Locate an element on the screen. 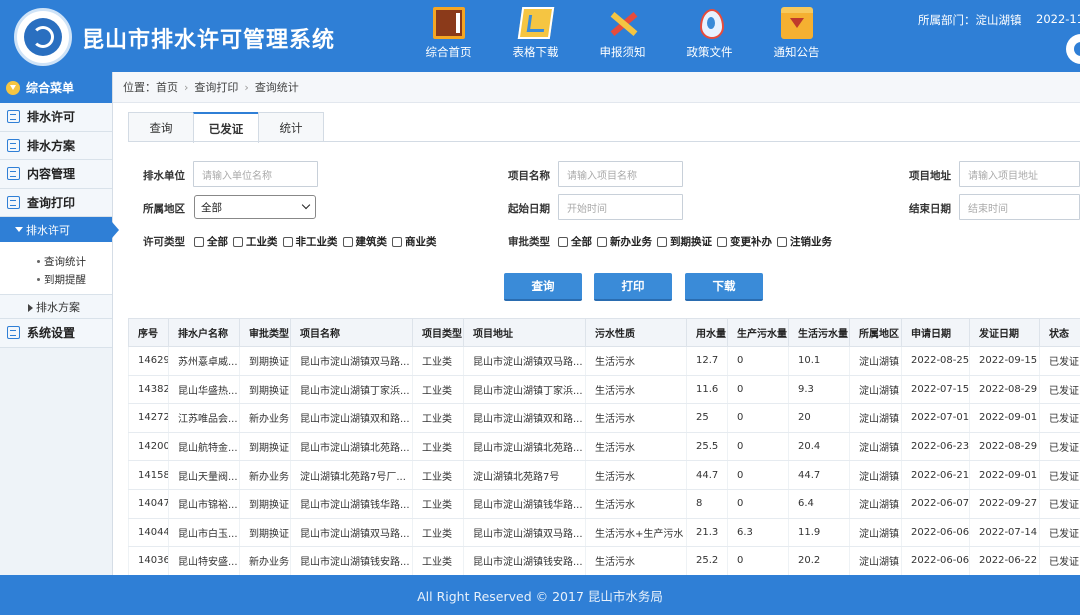  sidebar-item-query-print: 查询打印 is located at coordinates (56, 202).